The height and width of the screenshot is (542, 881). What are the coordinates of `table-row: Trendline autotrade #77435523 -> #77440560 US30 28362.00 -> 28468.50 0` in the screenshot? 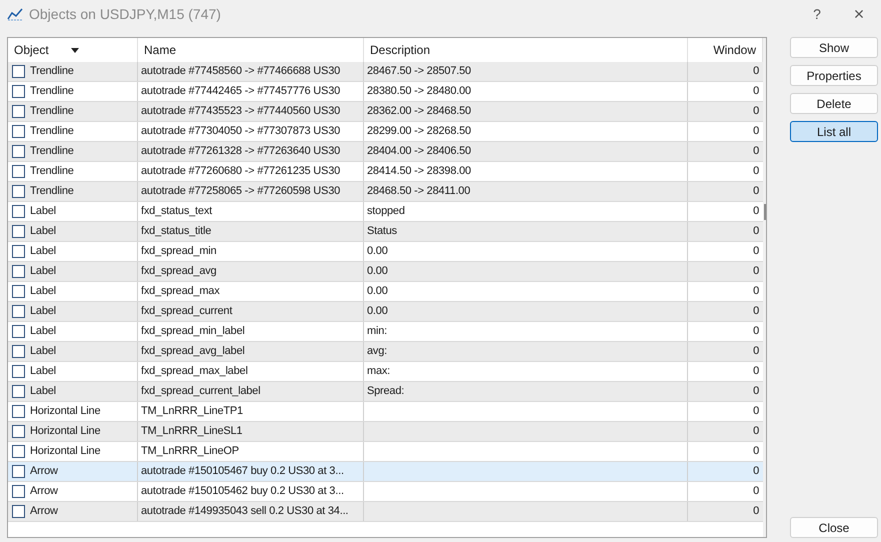 It's located at (385, 112).